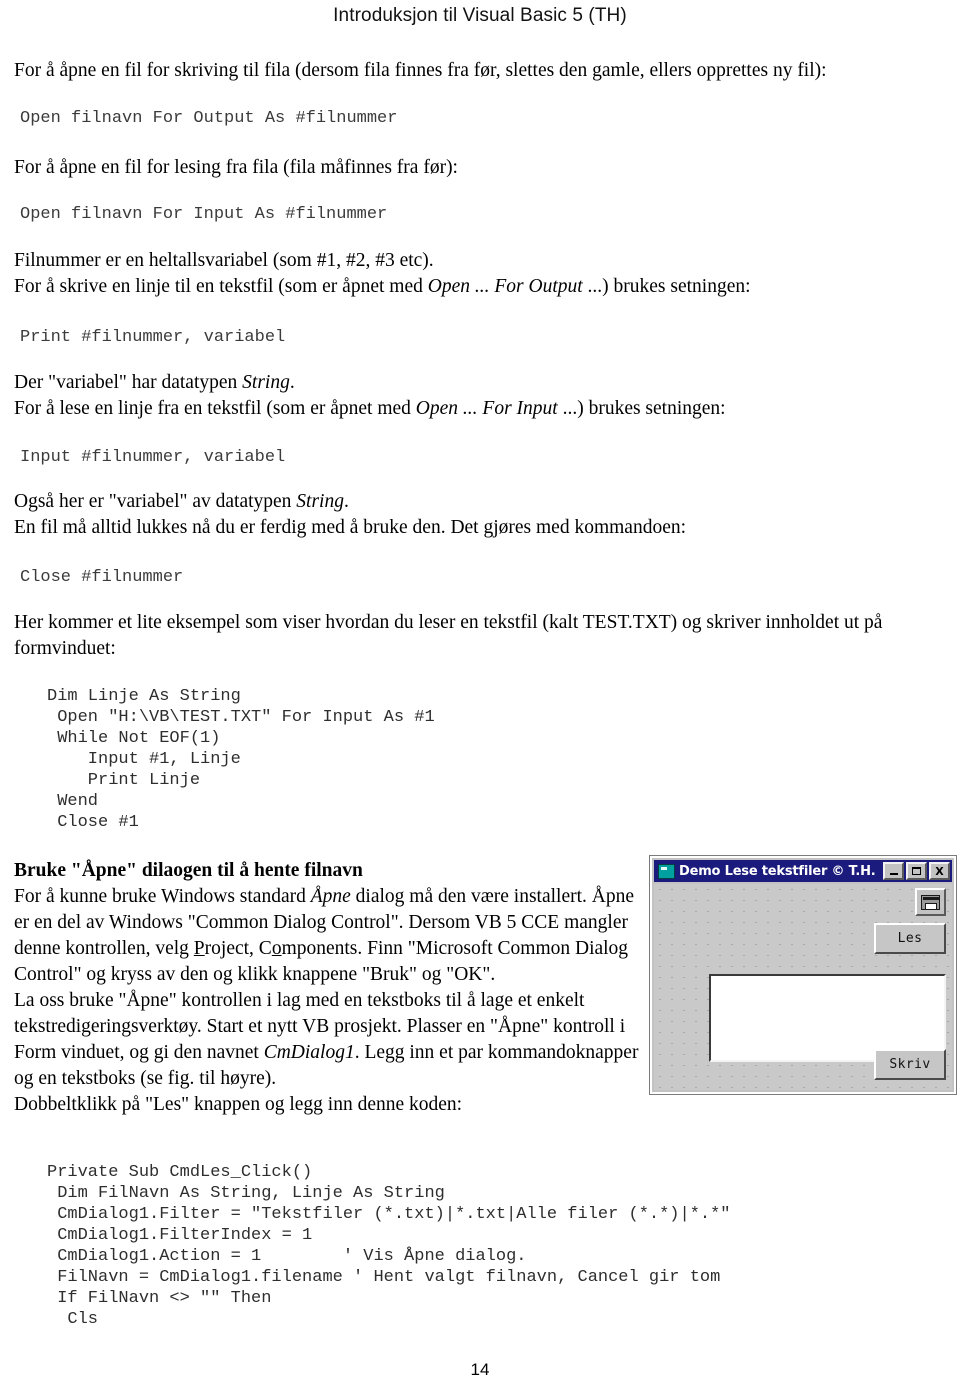  What do you see at coordinates (480, 1369) in the screenshot?
I see `page-number: 14` at bounding box center [480, 1369].